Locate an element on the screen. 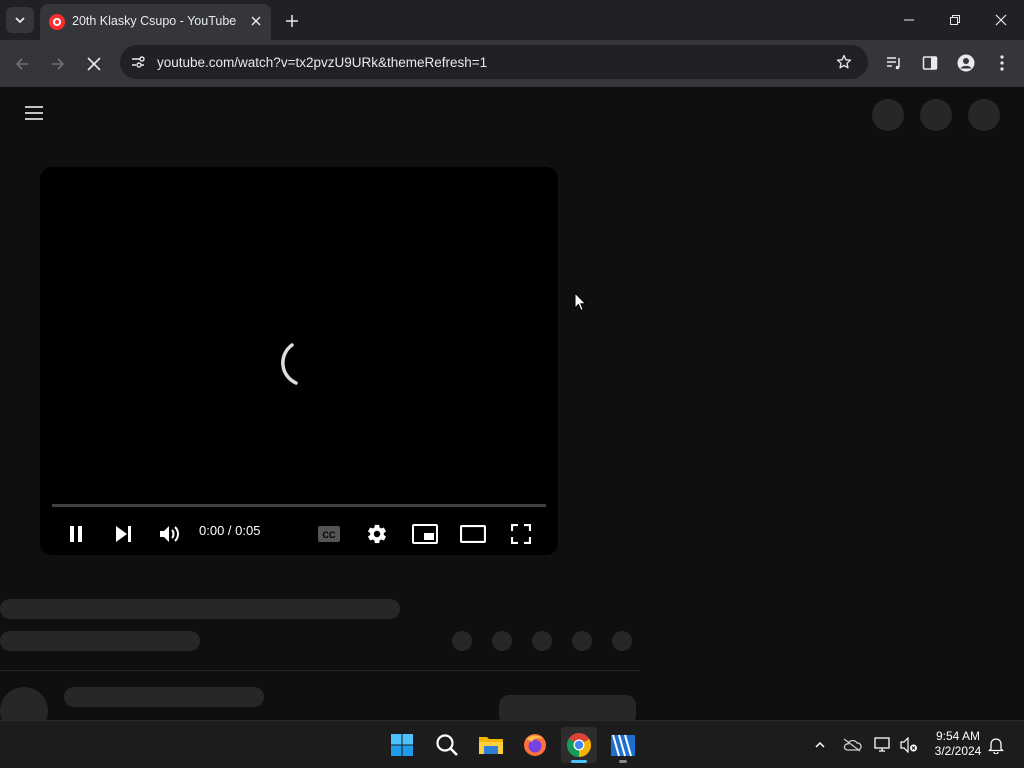 This screenshot has width=1024, height=768. arrow-left-icon is located at coordinates (21, 64).